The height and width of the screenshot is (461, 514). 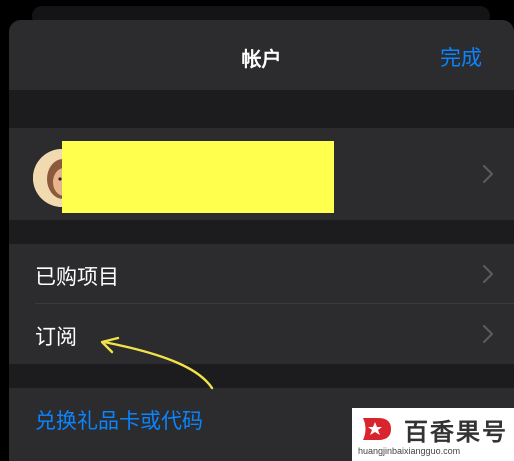 What do you see at coordinates (461, 57) in the screenshot?
I see `done-button: 完成` at bounding box center [461, 57].